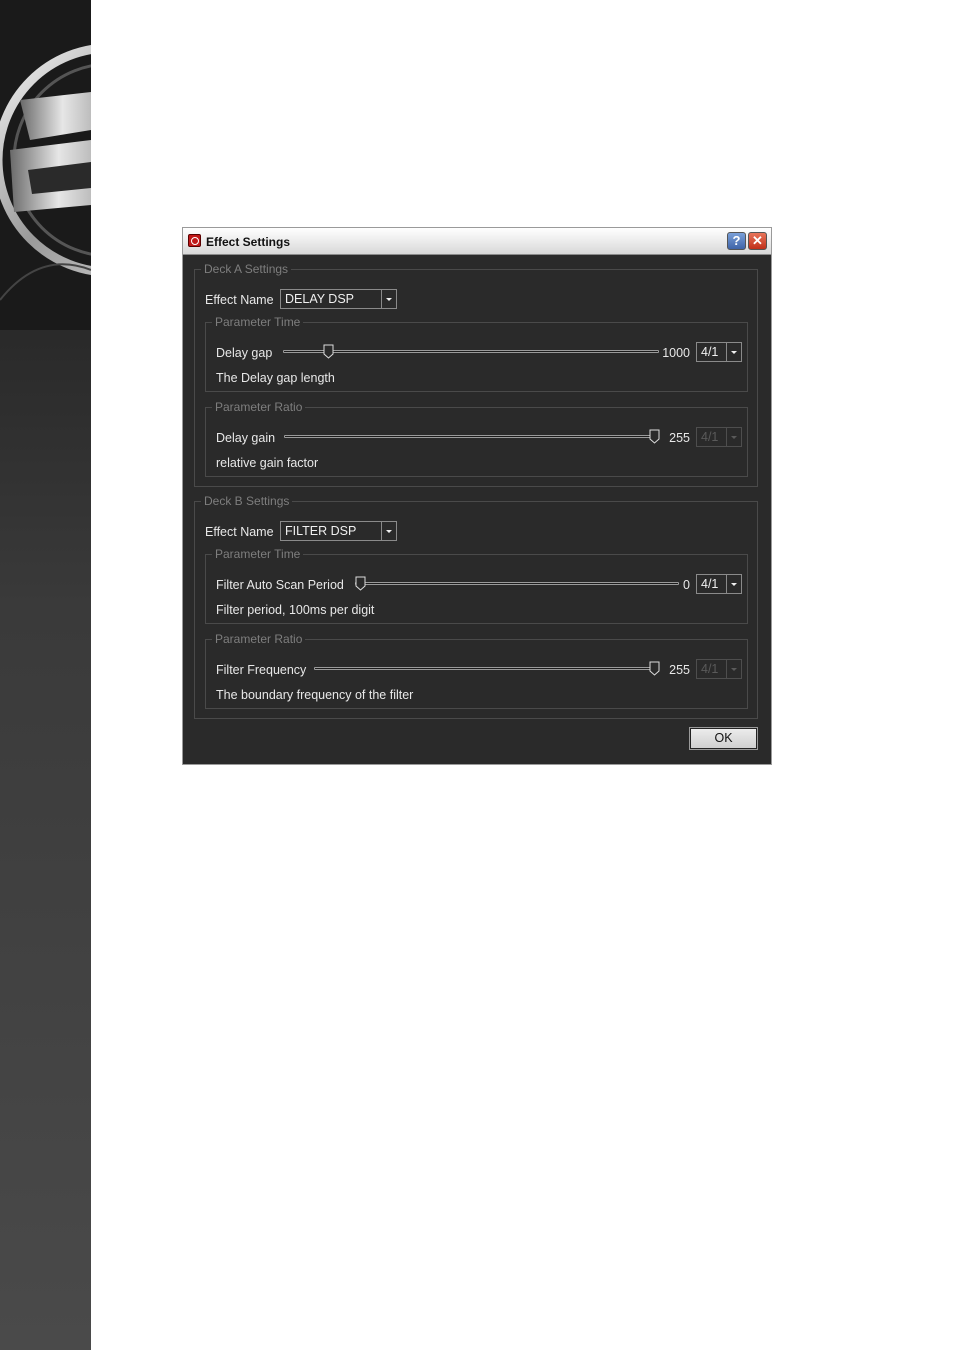 This screenshot has width=954, height=1350. What do you see at coordinates (194, 240) in the screenshot?
I see `app-icon` at bounding box center [194, 240].